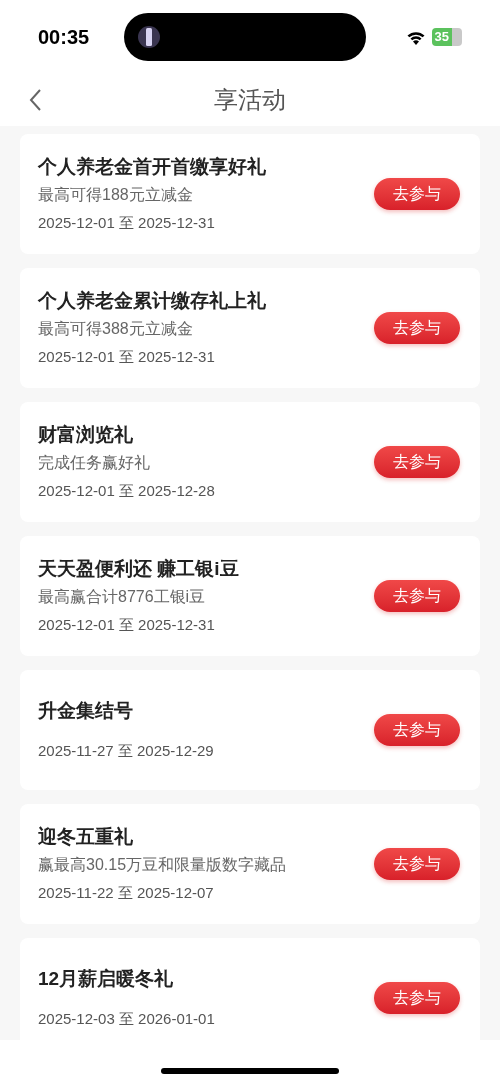  I want to click on activity-subtitle: 完成任务赢好礼, so click(94, 463).